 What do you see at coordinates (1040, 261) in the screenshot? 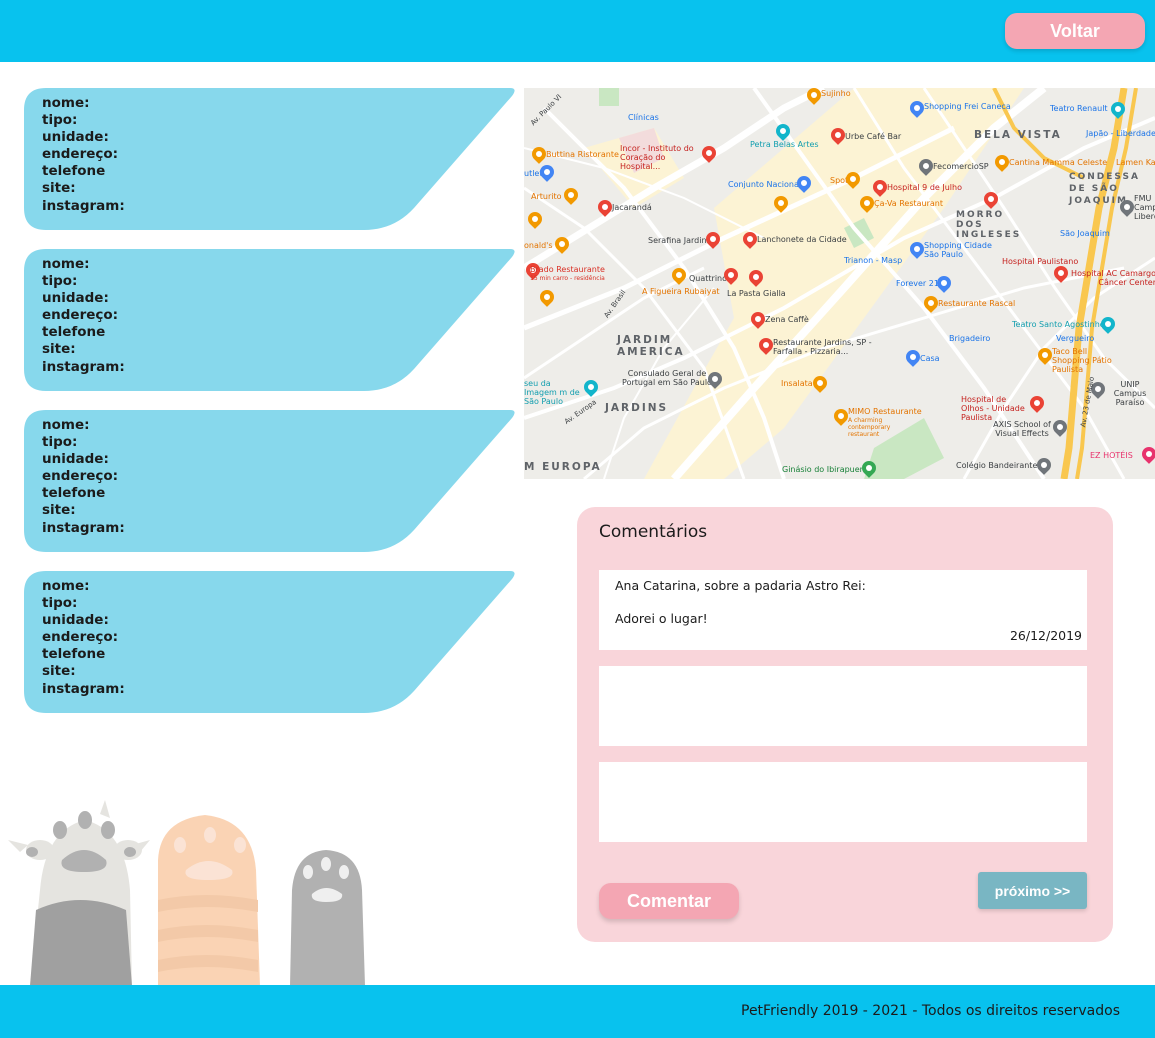
I see `map-label-hospital-paulistano: Hospital Paulistano` at bounding box center [1040, 261].